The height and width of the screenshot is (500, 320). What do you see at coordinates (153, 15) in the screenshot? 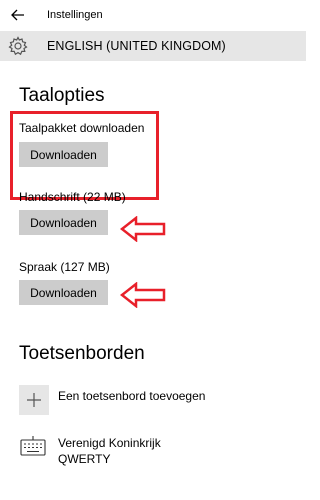
I see `title-bar: Instellingen` at bounding box center [153, 15].